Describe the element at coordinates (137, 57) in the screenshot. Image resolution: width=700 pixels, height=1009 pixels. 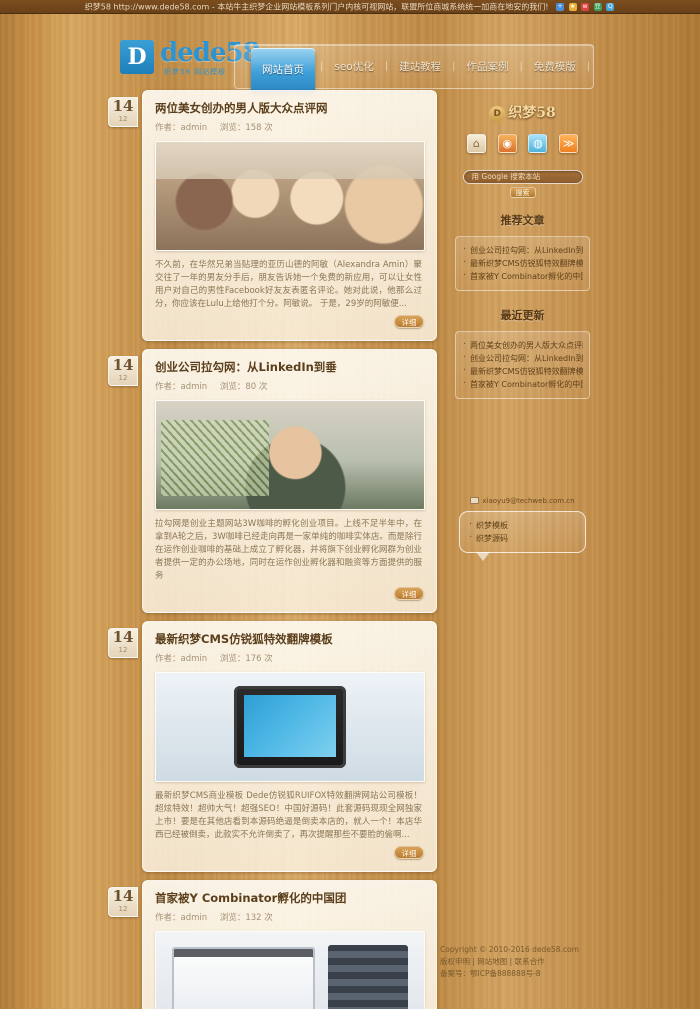
I see `logo-mark-icon: D` at that location.